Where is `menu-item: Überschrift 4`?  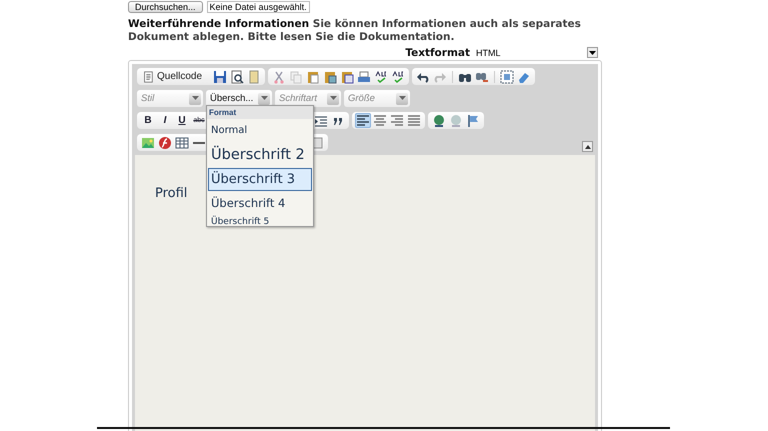 menu-item: Überschrift 4 is located at coordinates (260, 203).